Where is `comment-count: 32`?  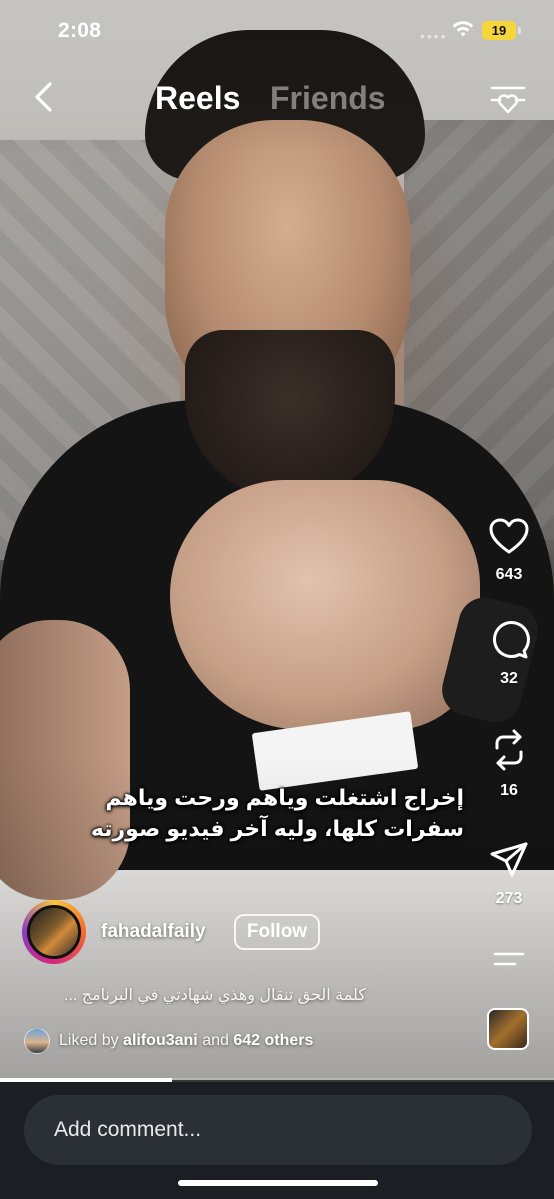 comment-count: 32 is located at coordinates (509, 678).